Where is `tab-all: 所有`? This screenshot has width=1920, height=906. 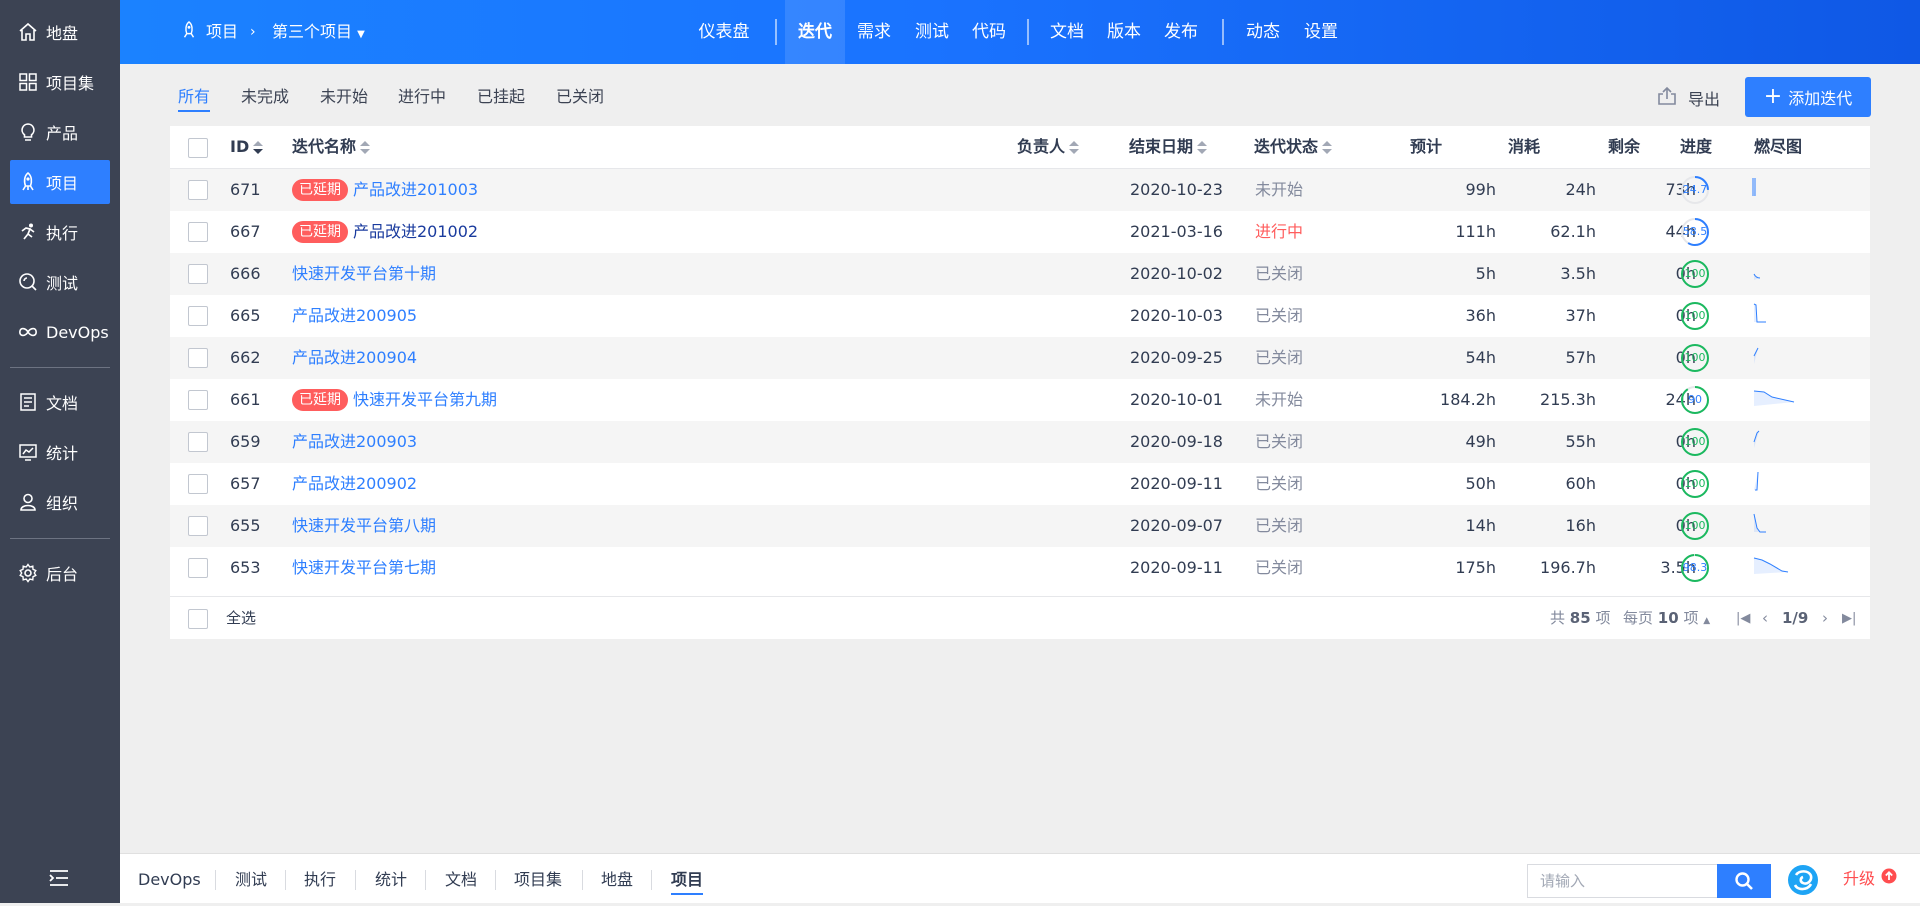
tab-all: 所有 is located at coordinates (194, 98).